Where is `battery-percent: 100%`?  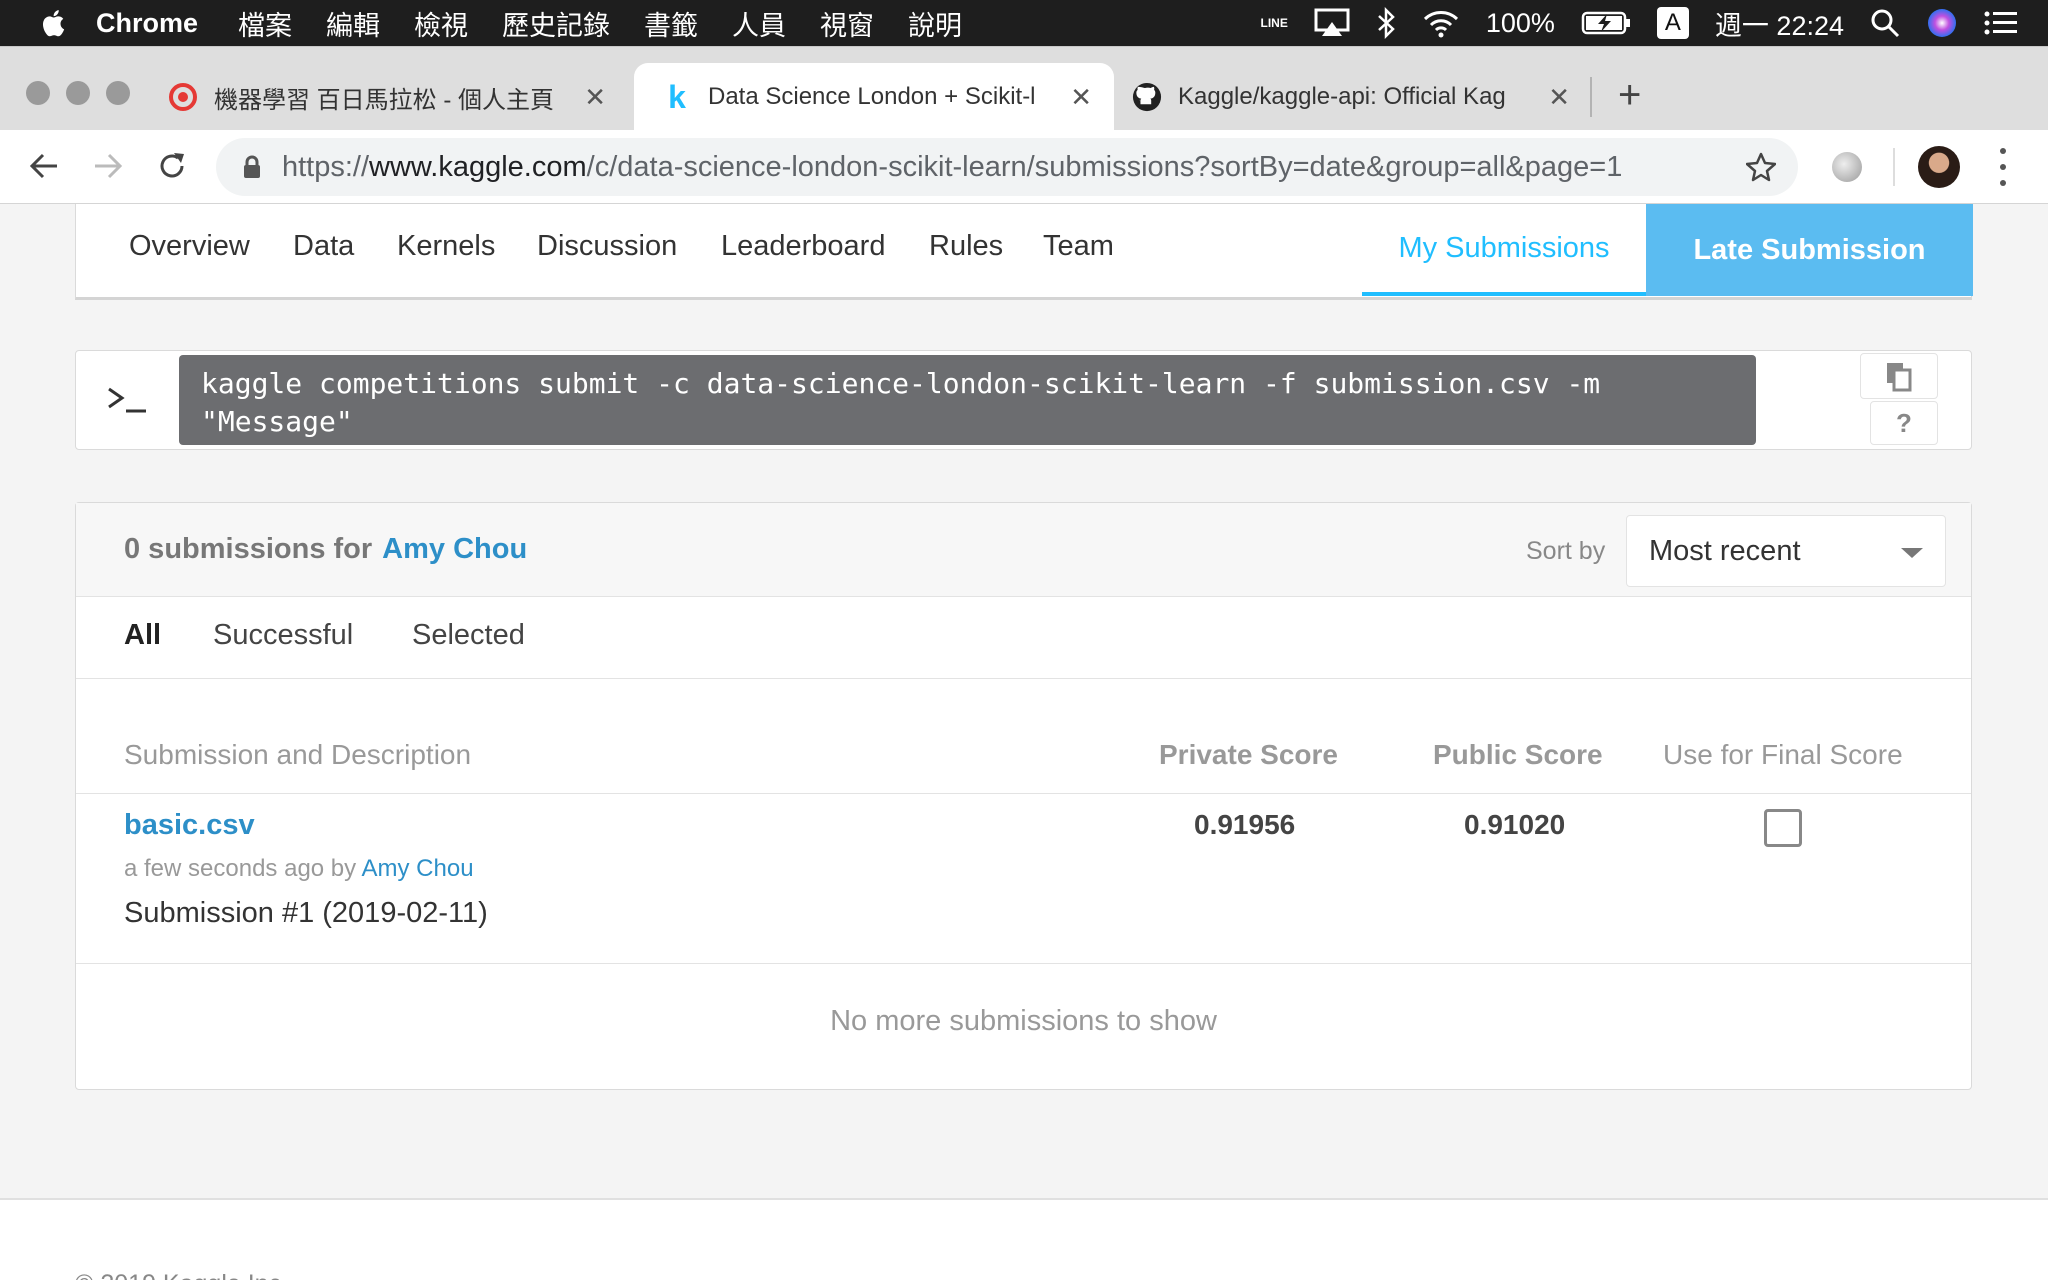
battery-percent: 100% is located at coordinates (1520, 22).